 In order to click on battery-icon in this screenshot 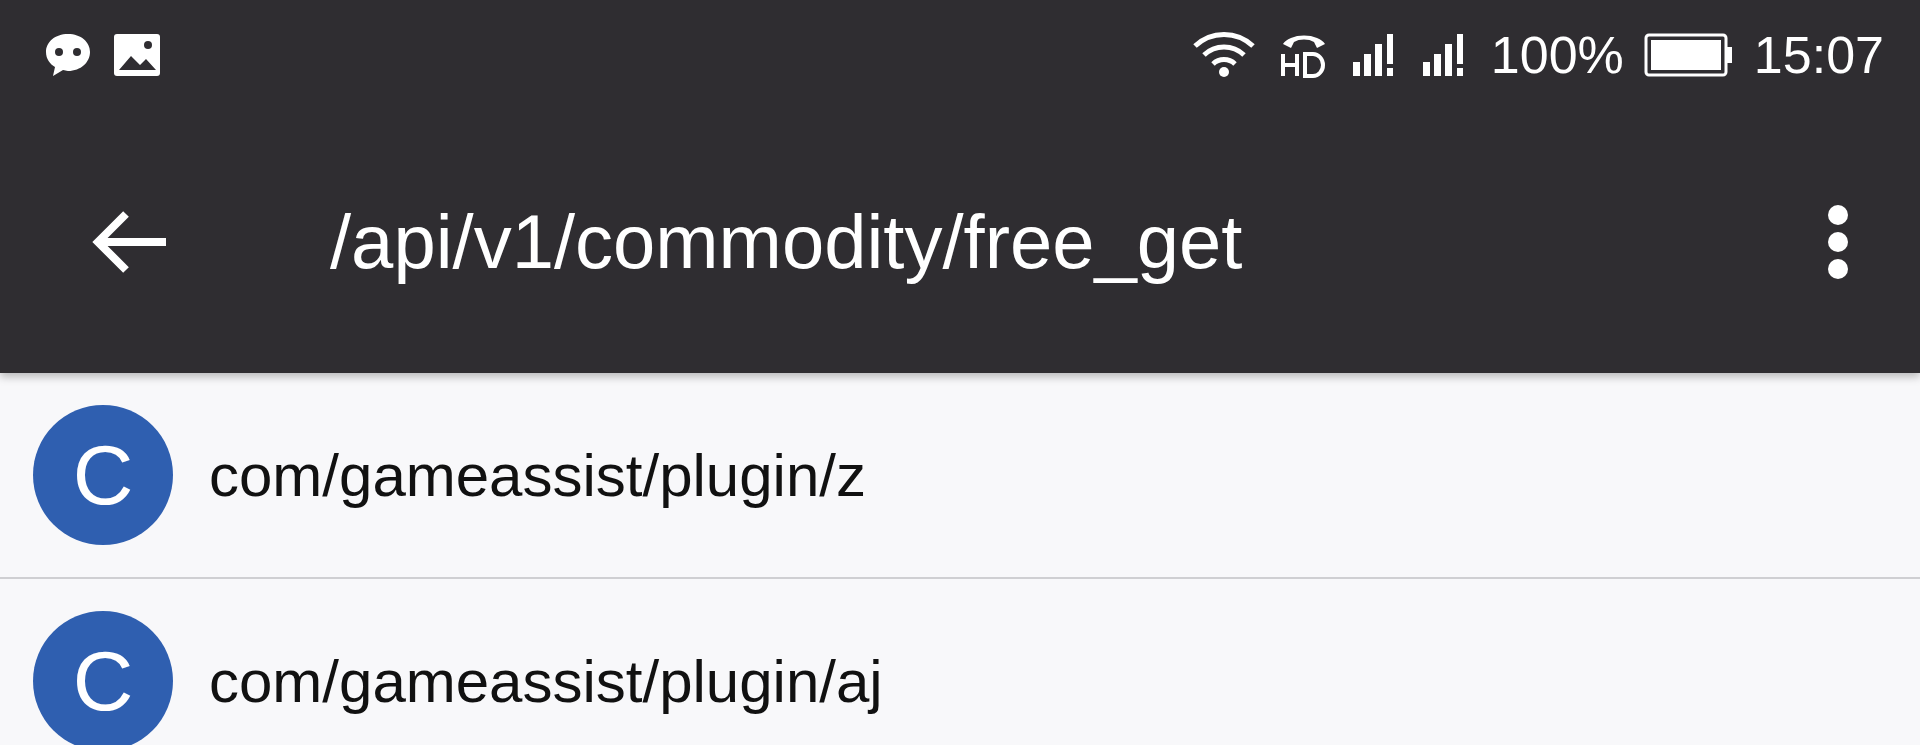, I will do `click(1688, 55)`.